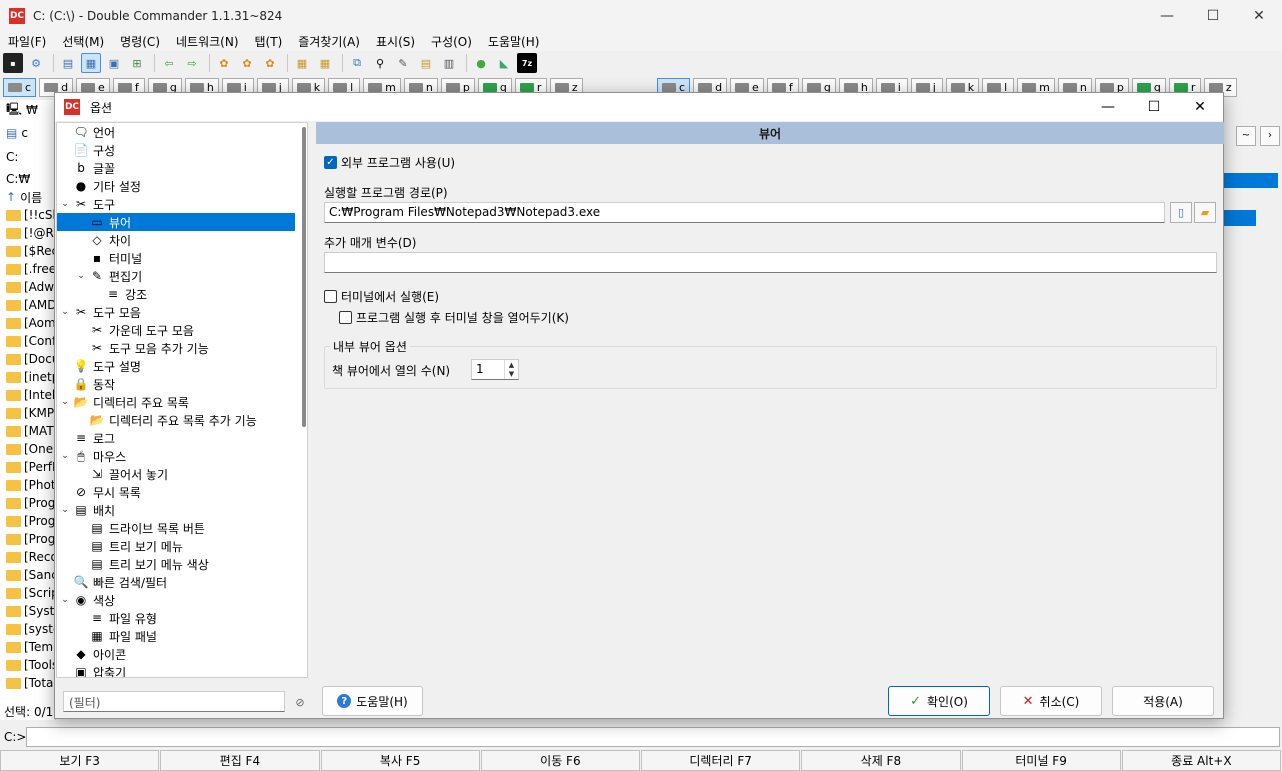 This screenshot has width=1282, height=771. I want to click on tree-item-hotlist-extra: 📂 디렉터리 주요 목록 추가 기능, so click(182, 420).